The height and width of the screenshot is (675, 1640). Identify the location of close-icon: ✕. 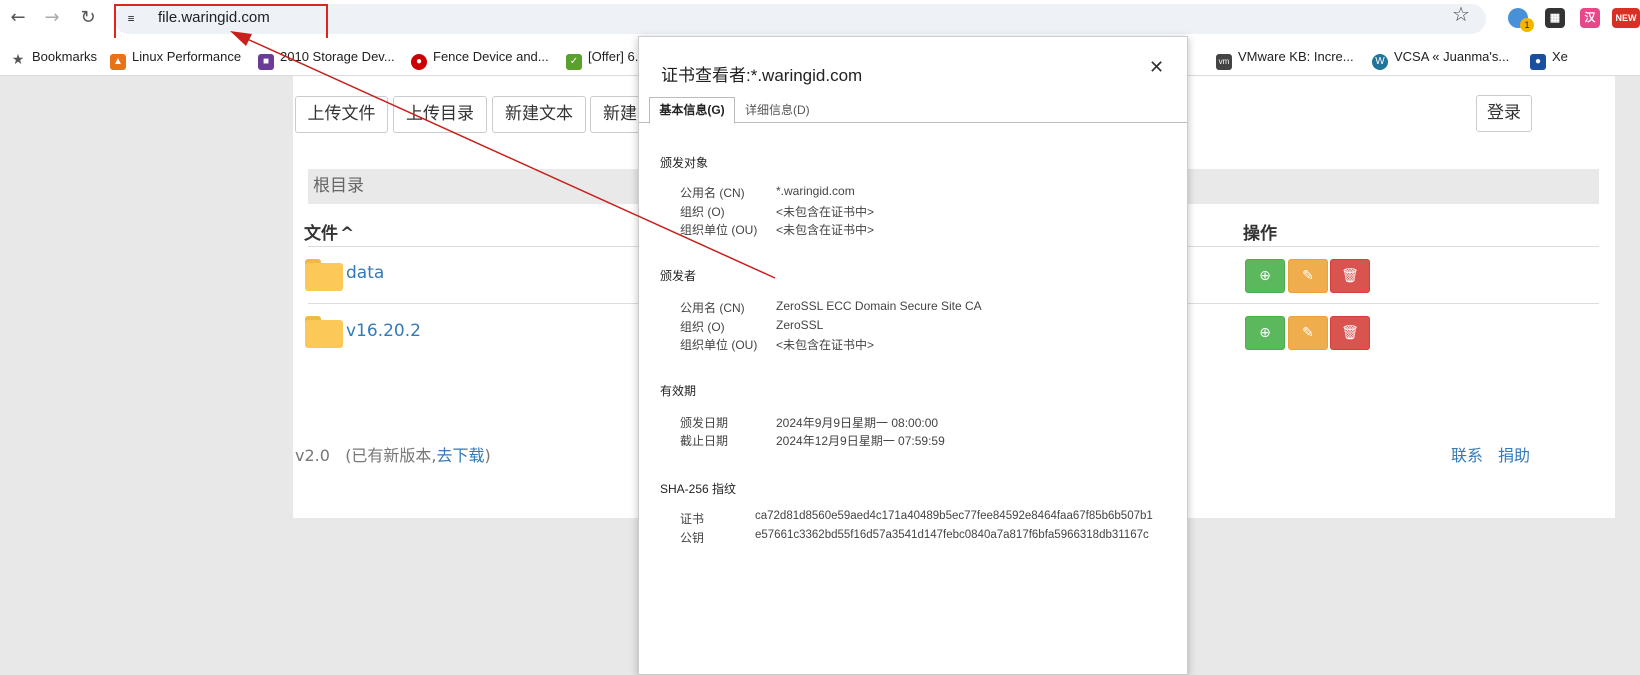
(1156, 67).